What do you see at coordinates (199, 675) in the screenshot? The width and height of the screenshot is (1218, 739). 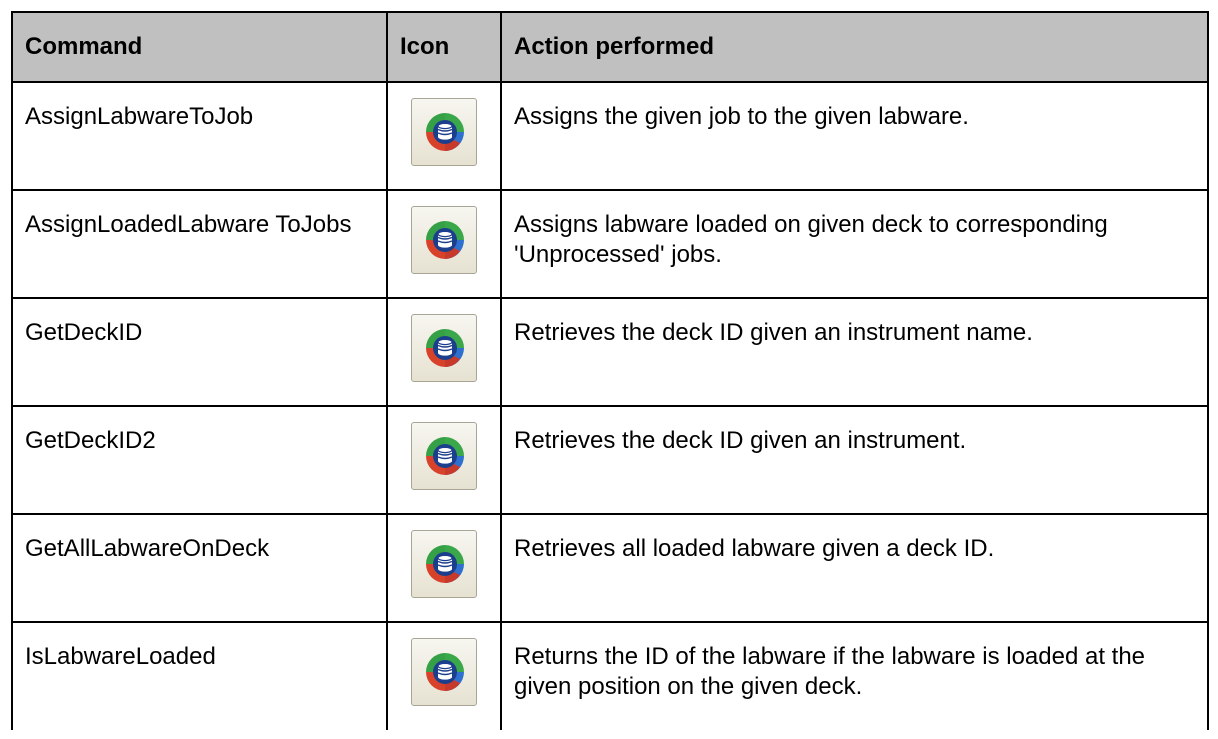 I see `command-cell: IsLabwareLoaded` at bounding box center [199, 675].